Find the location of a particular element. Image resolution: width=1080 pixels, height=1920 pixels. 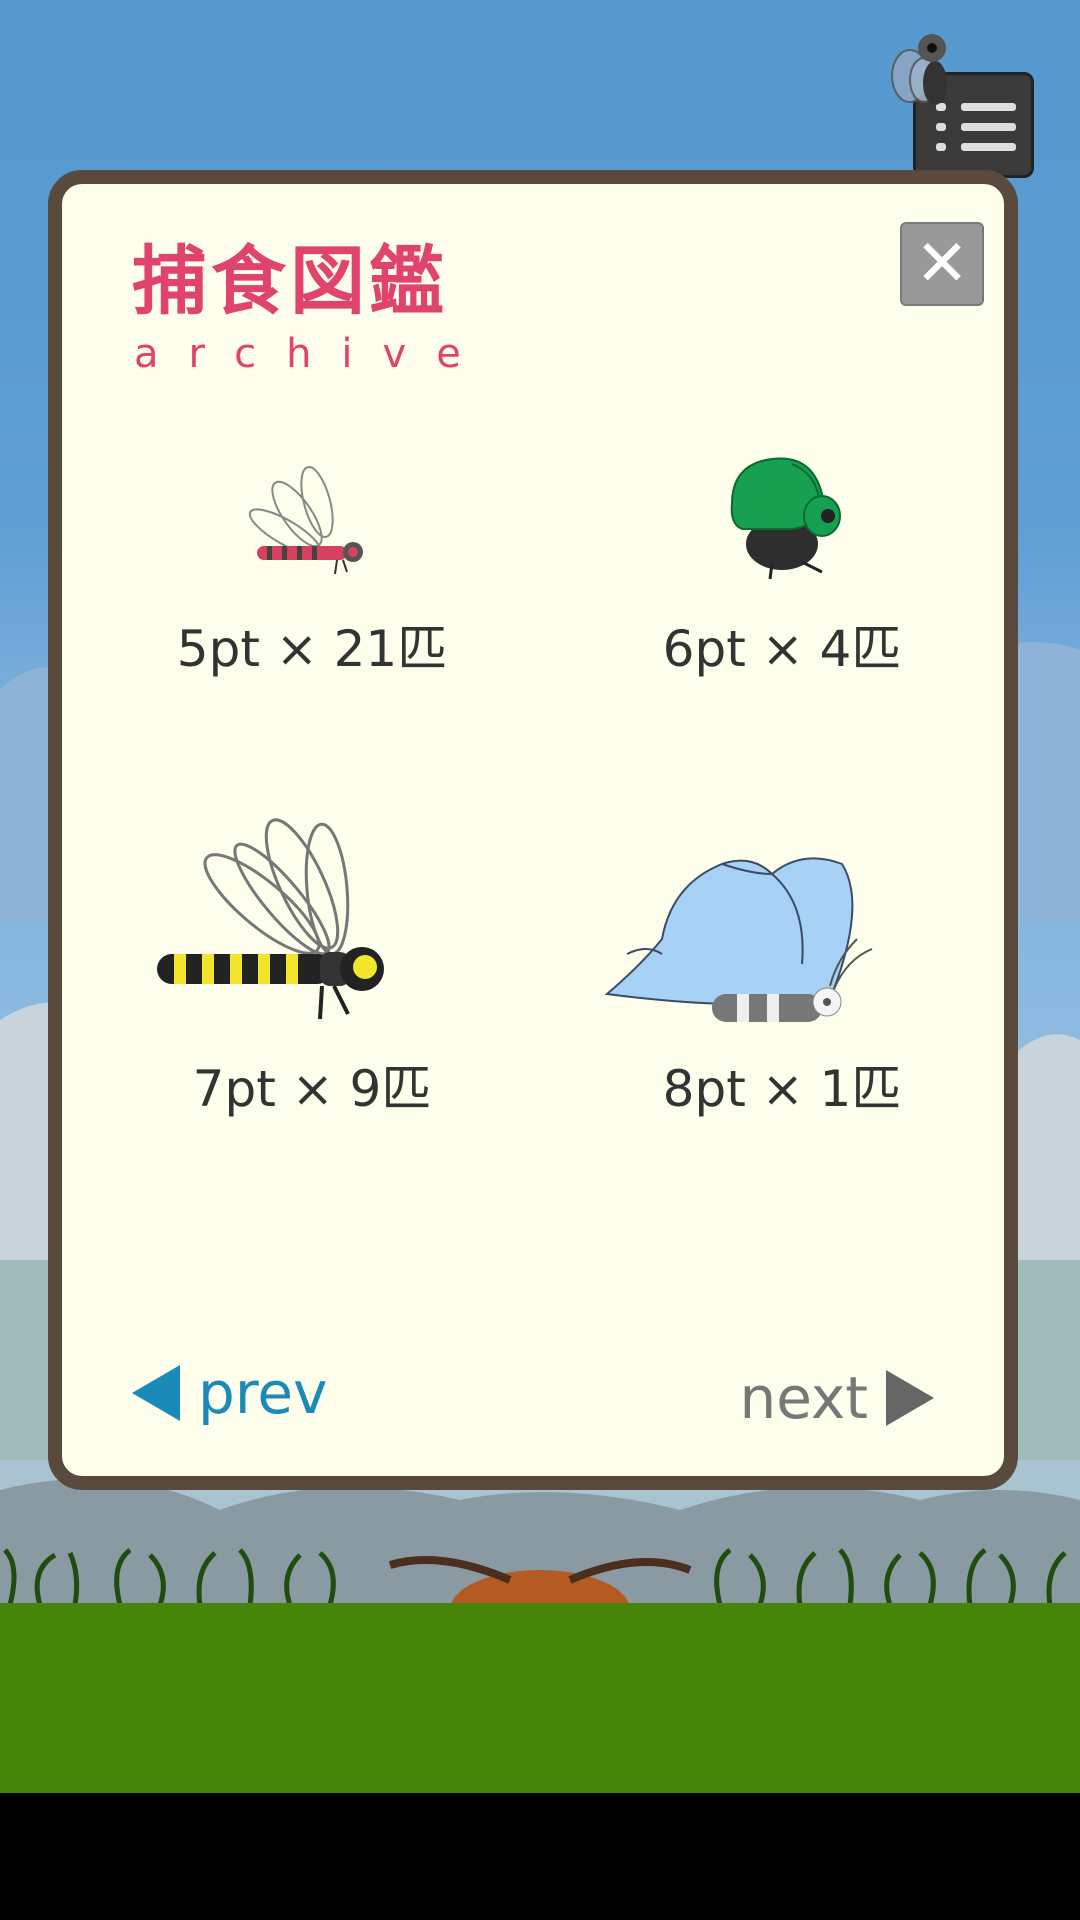

ground is located at coordinates (540, 1698).